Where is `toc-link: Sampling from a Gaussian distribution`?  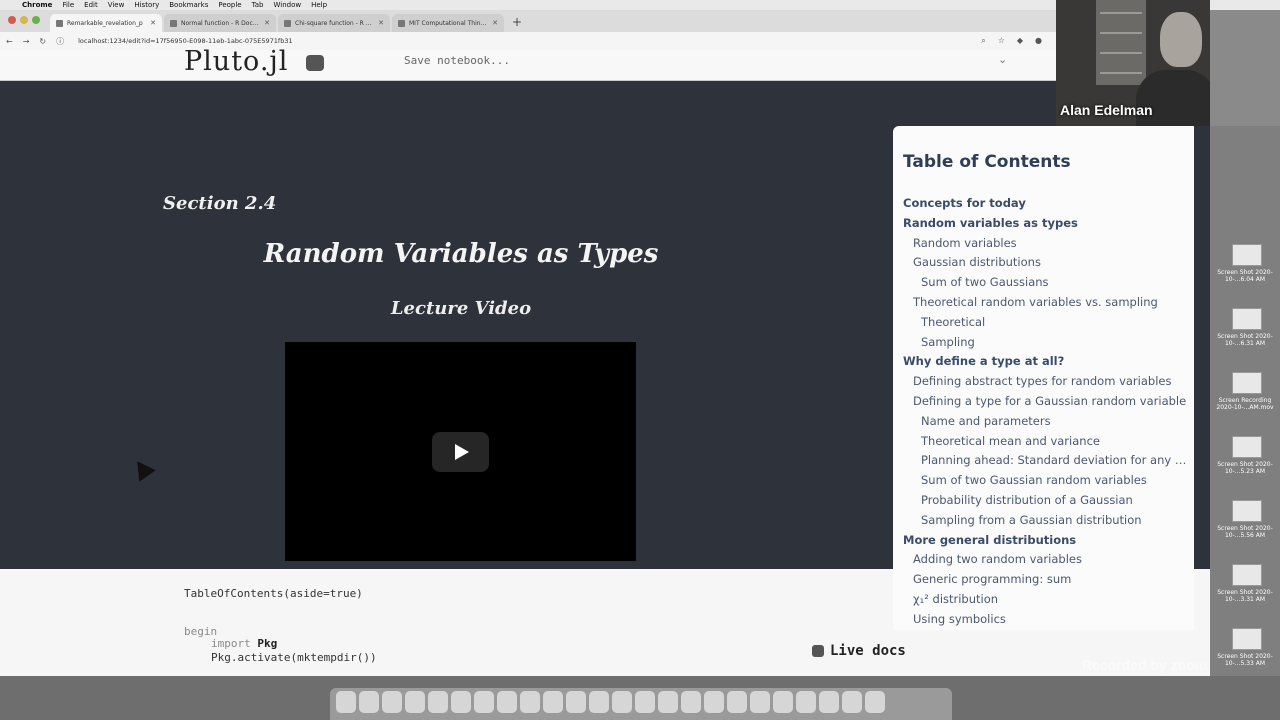
toc-link: Sampling from a Gaussian distribution is located at coordinates (1031, 520).